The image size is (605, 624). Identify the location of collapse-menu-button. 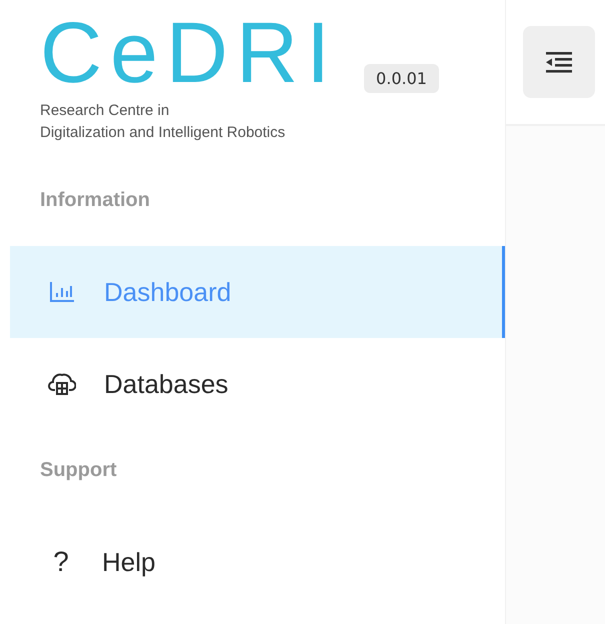
(559, 62).